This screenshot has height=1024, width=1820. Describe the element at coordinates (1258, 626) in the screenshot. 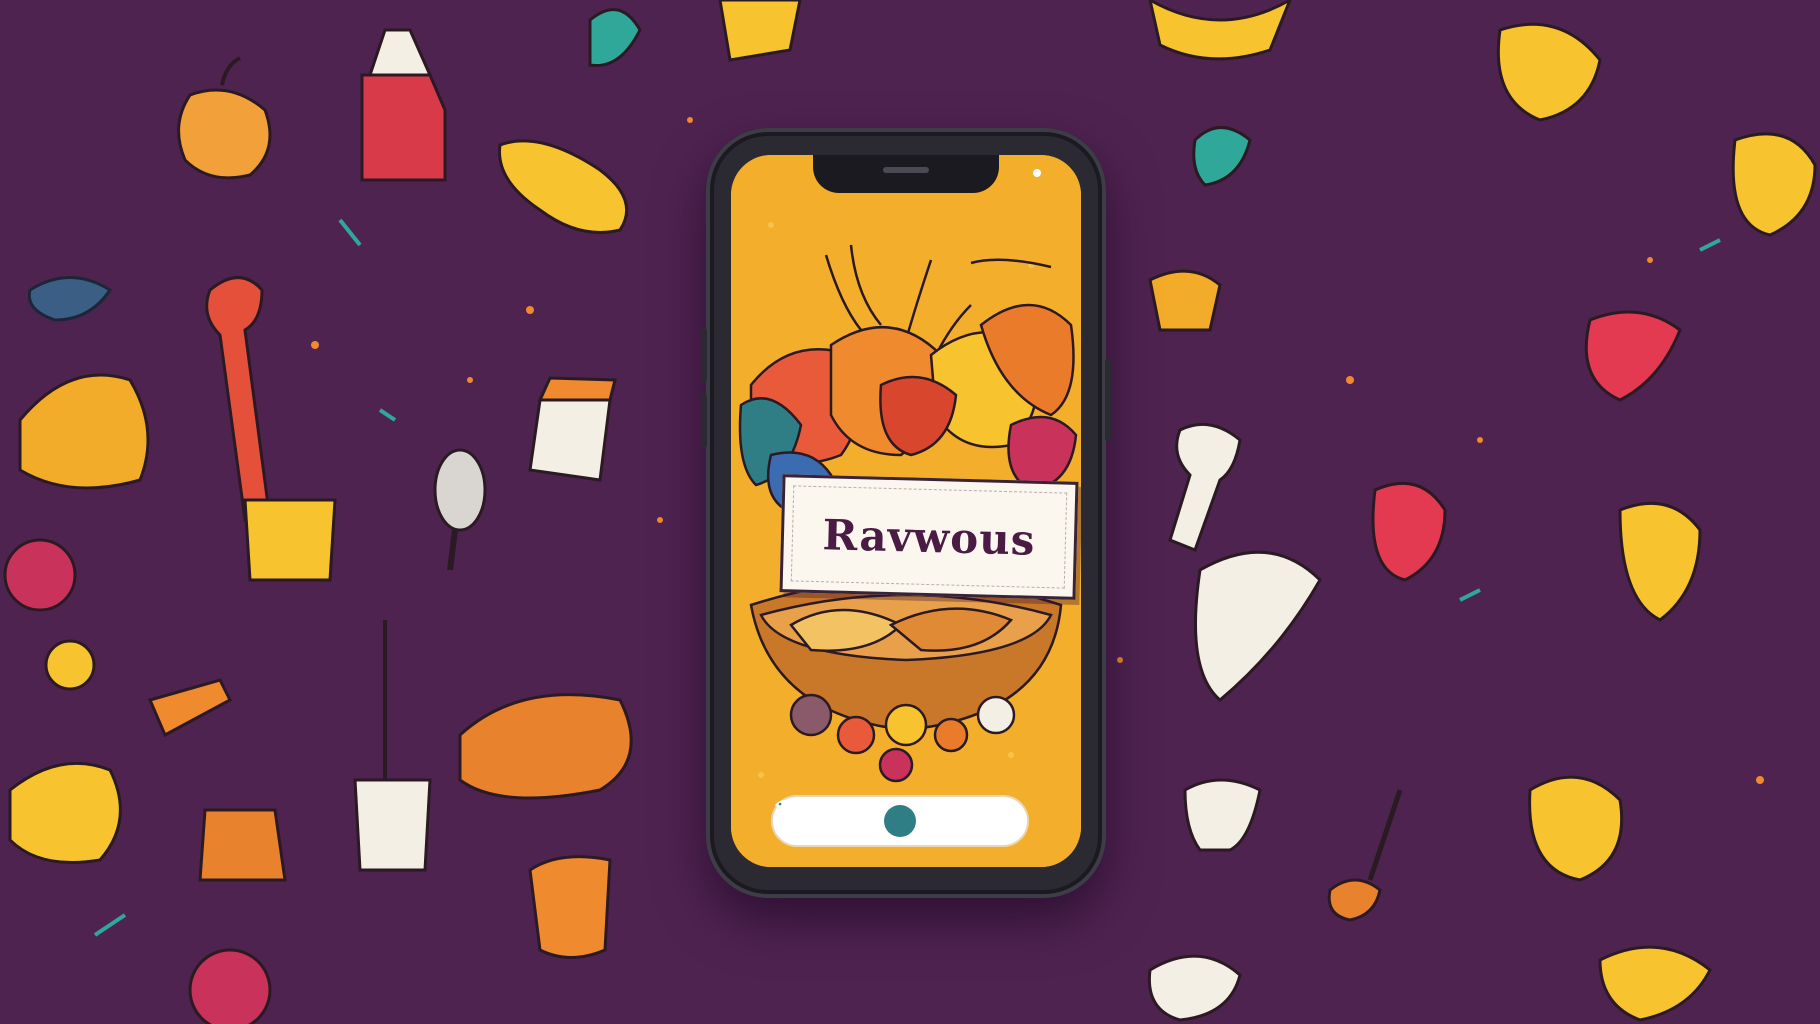

I see `onion-doodle` at that location.